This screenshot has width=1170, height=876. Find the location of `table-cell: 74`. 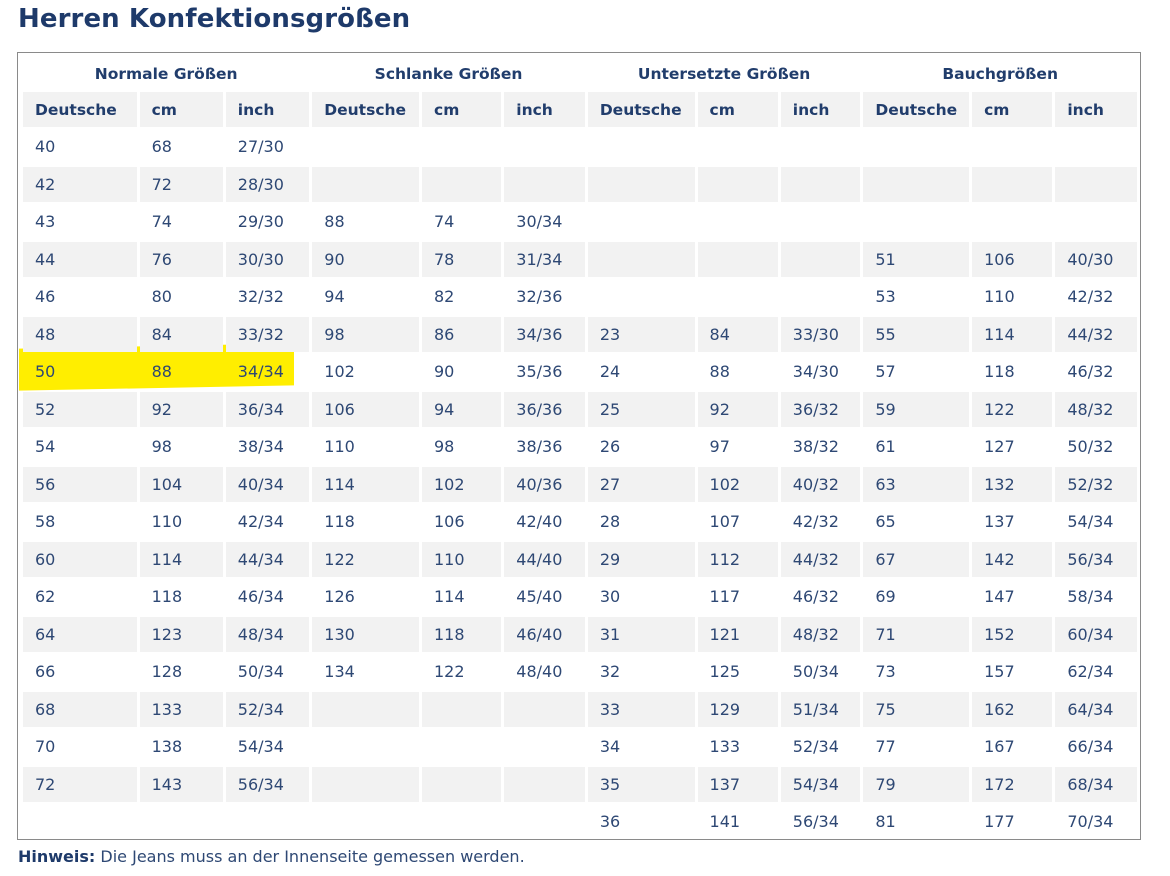

table-cell: 74 is located at coordinates (461, 222).